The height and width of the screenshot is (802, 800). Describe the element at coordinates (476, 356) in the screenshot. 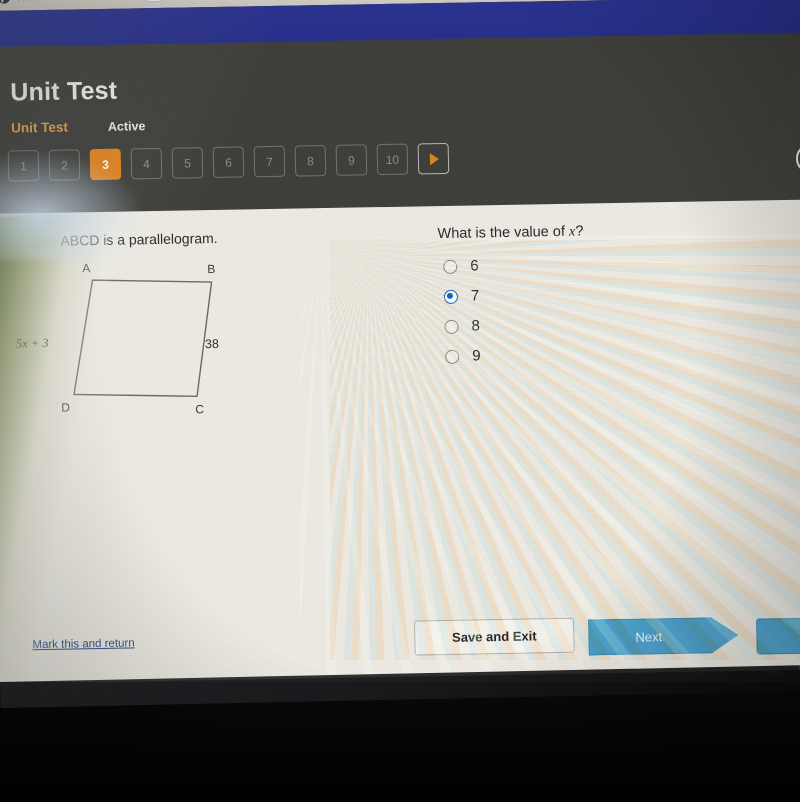

I see `answer-choice-4-label: 9` at that location.